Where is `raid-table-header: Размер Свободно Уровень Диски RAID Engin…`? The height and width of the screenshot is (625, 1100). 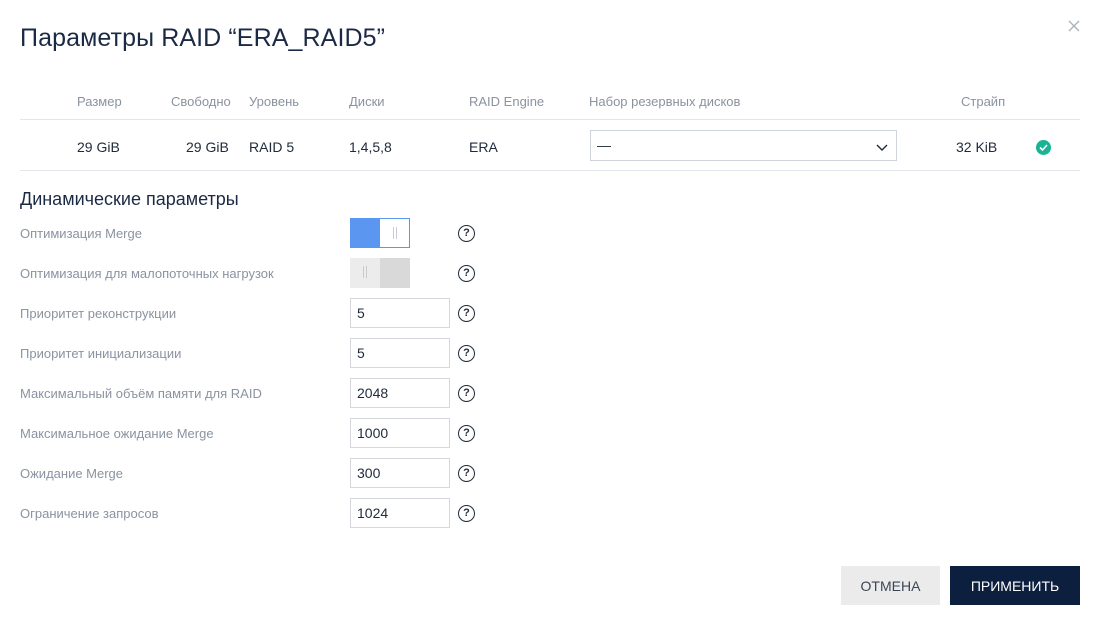 raid-table-header: Размер Свободно Уровень Диски RAID Engin… is located at coordinates (550, 102).